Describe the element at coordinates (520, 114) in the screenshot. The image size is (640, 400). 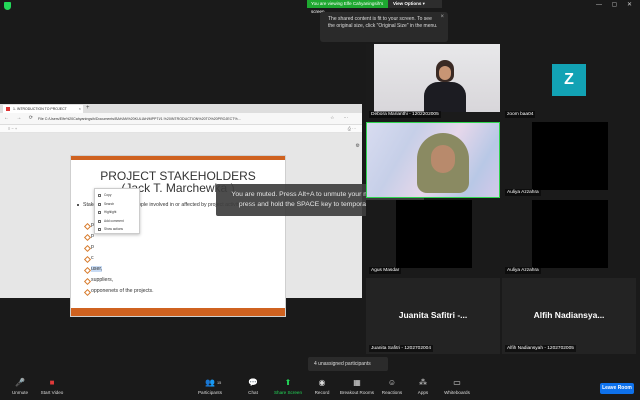
I see `participant-name: zoom baa04` at that location.